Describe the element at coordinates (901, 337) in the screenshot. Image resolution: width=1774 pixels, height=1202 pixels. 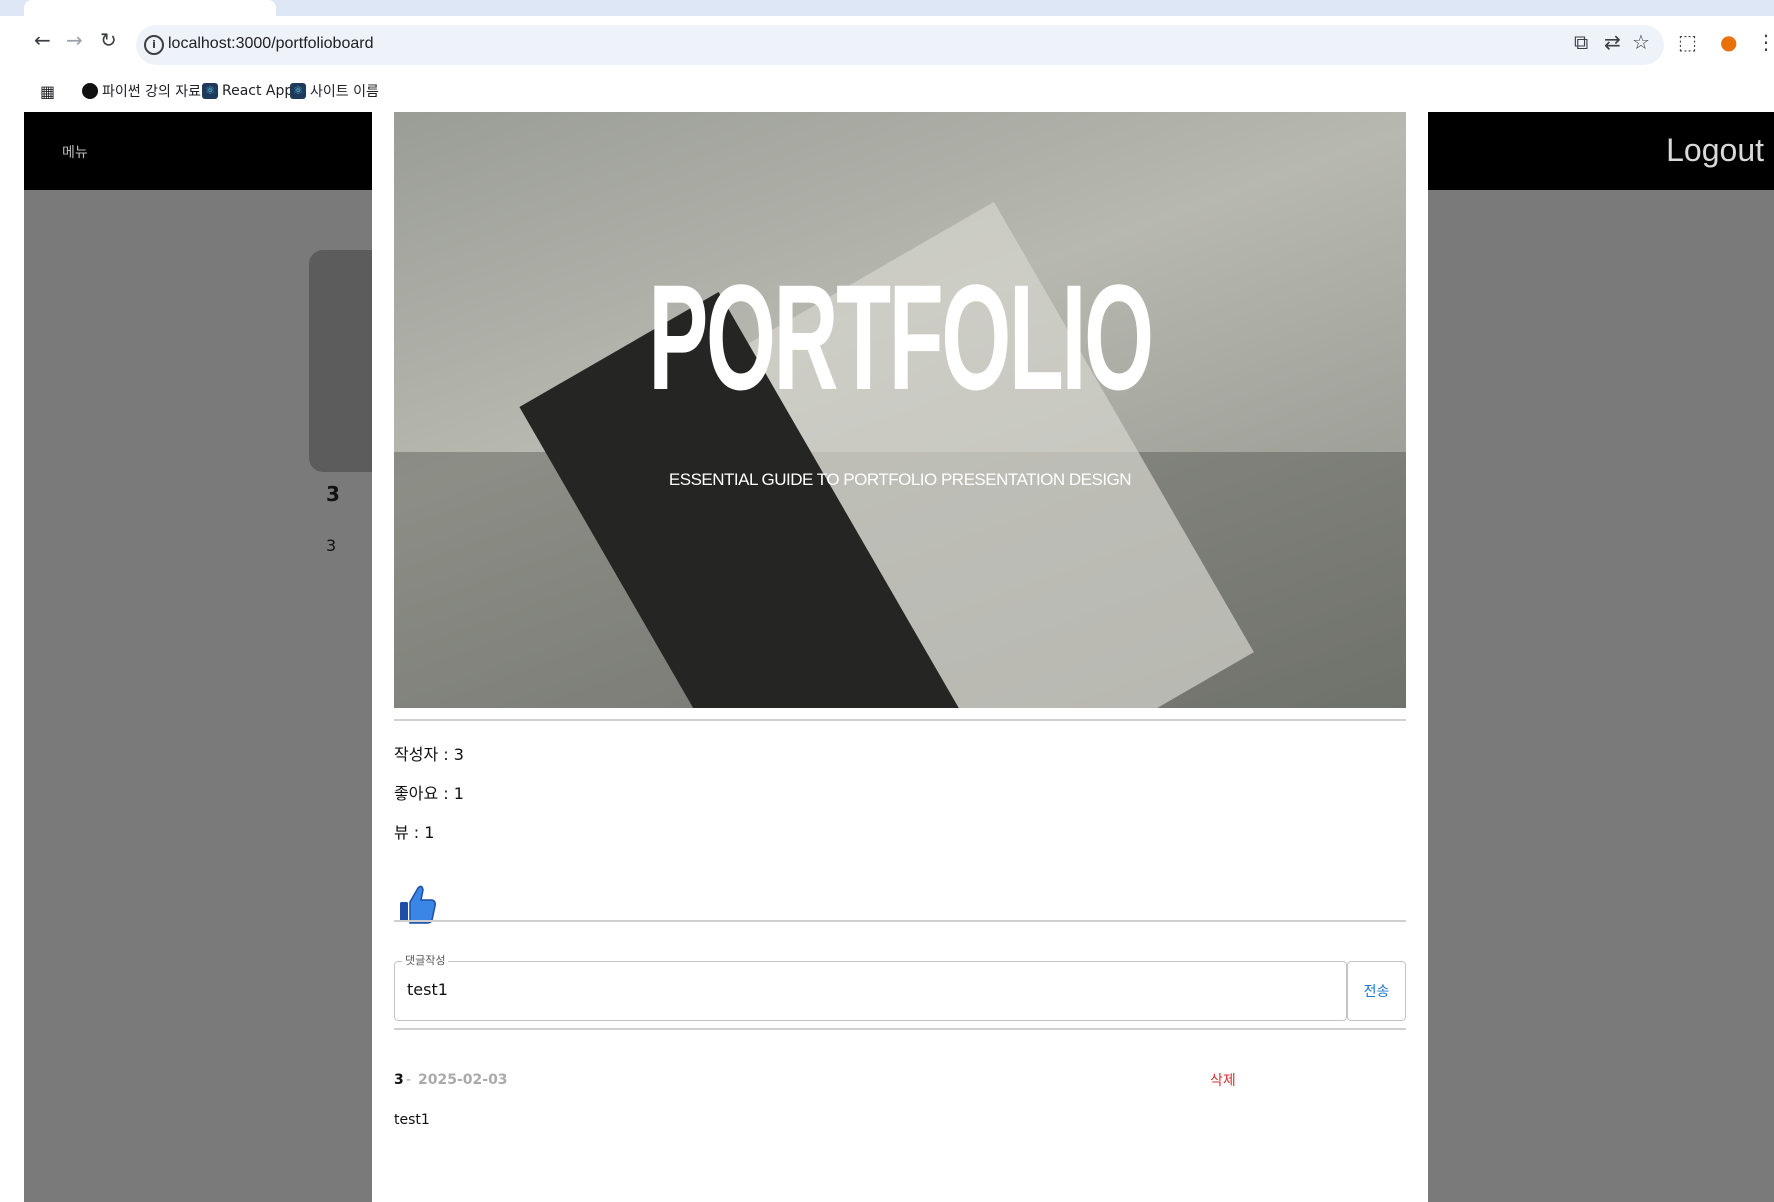
I see `hero-title: PORTFOLIO` at that location.